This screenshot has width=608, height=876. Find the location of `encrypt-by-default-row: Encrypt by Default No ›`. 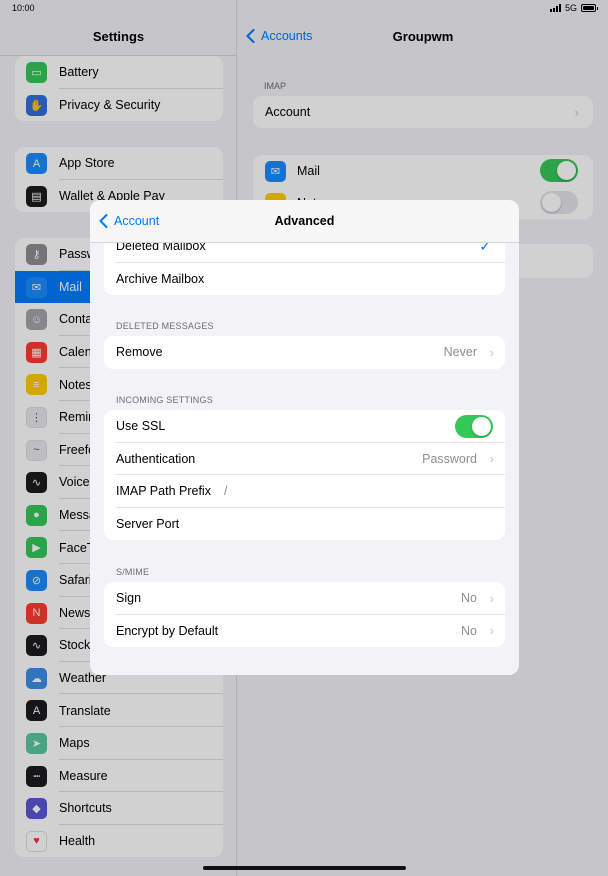

encrypt-by-default-row: Encrypt by Default No › is located at coordinates (304, 631).